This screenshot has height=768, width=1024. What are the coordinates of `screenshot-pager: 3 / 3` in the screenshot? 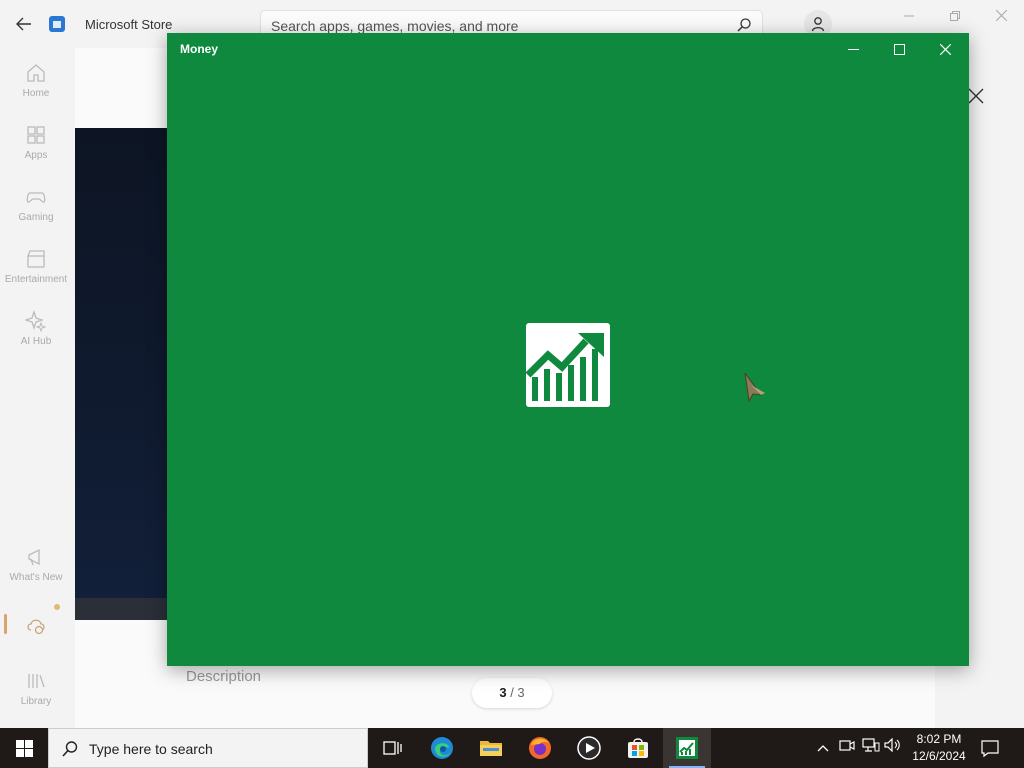 It's located at (512, 693).